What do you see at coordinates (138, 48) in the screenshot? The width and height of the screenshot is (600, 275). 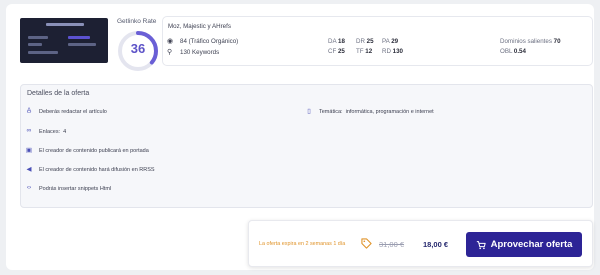 I see `rate-value: 36` at bounding box center [138, 48].